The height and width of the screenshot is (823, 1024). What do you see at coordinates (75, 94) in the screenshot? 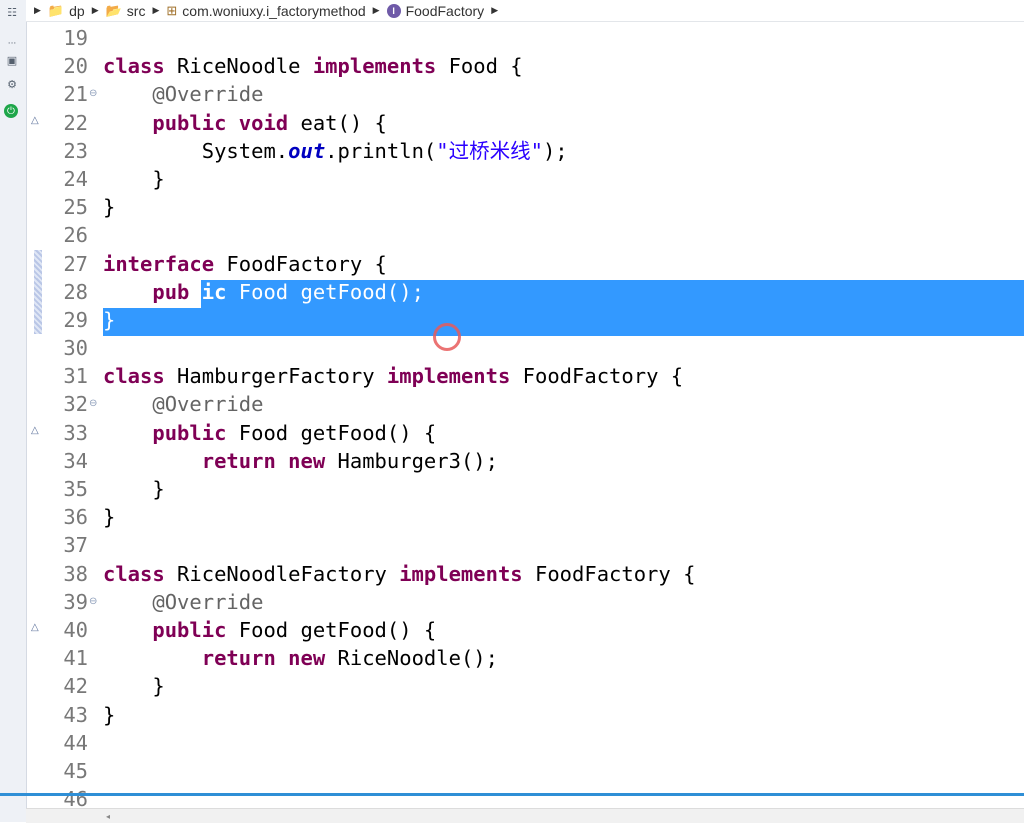
I see `line-number: 21` at bounding box center [75, 94].